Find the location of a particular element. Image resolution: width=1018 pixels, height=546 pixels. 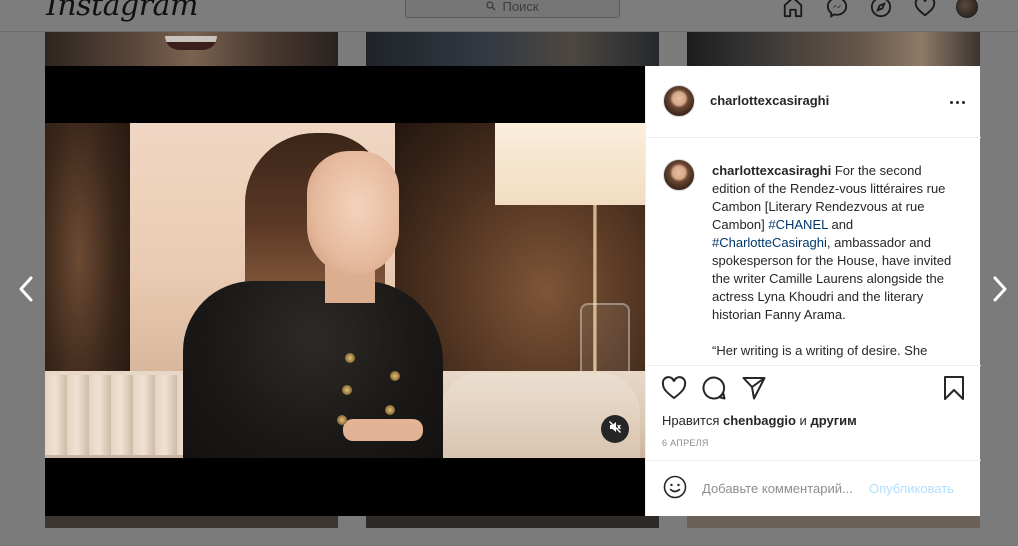

top-navigation: Instagram Поиск is located at coordinates (509, 16).